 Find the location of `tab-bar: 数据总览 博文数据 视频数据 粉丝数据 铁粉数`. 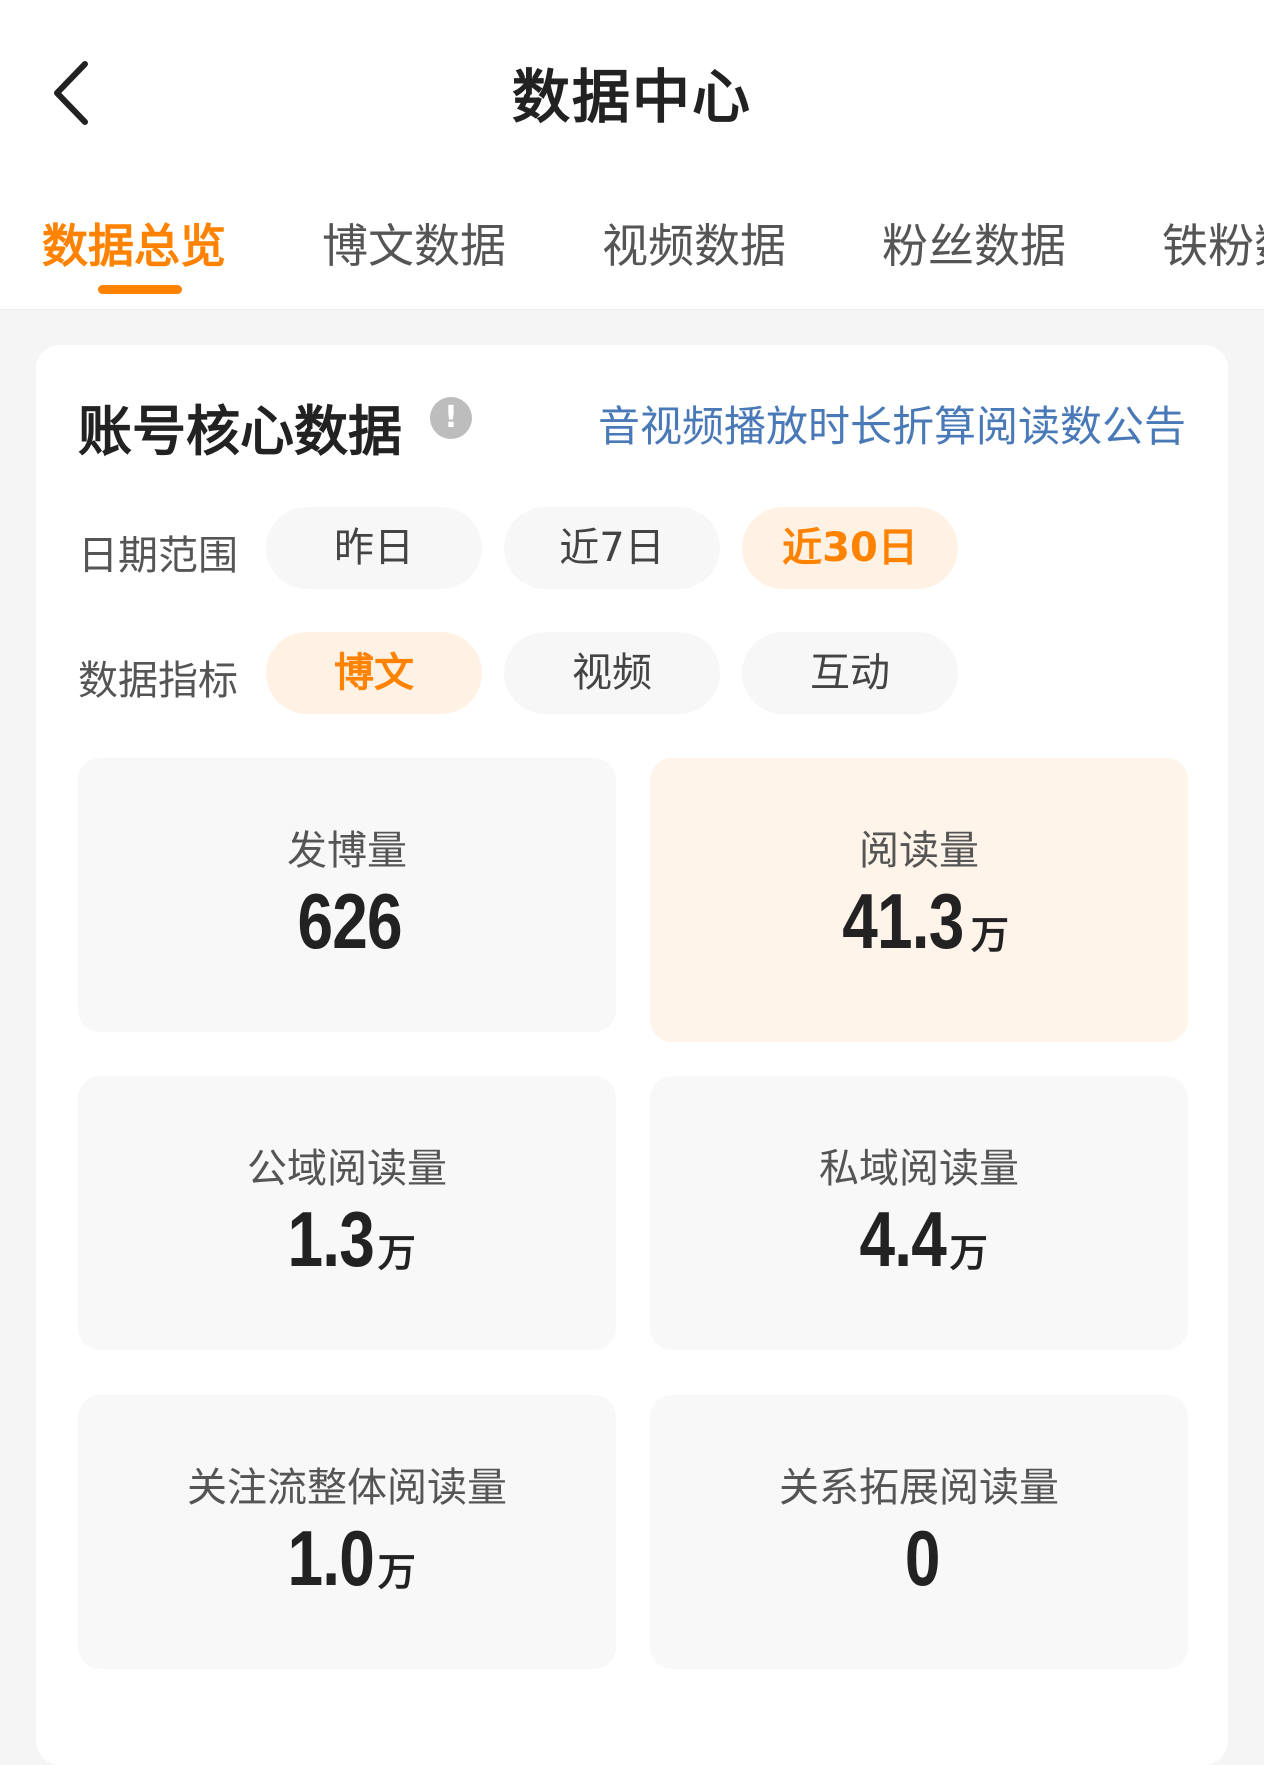

tab-bar: 数据总览 博文数据 视频数据 粉丝数据 铁粉数 is located at coordinates (632, 255).